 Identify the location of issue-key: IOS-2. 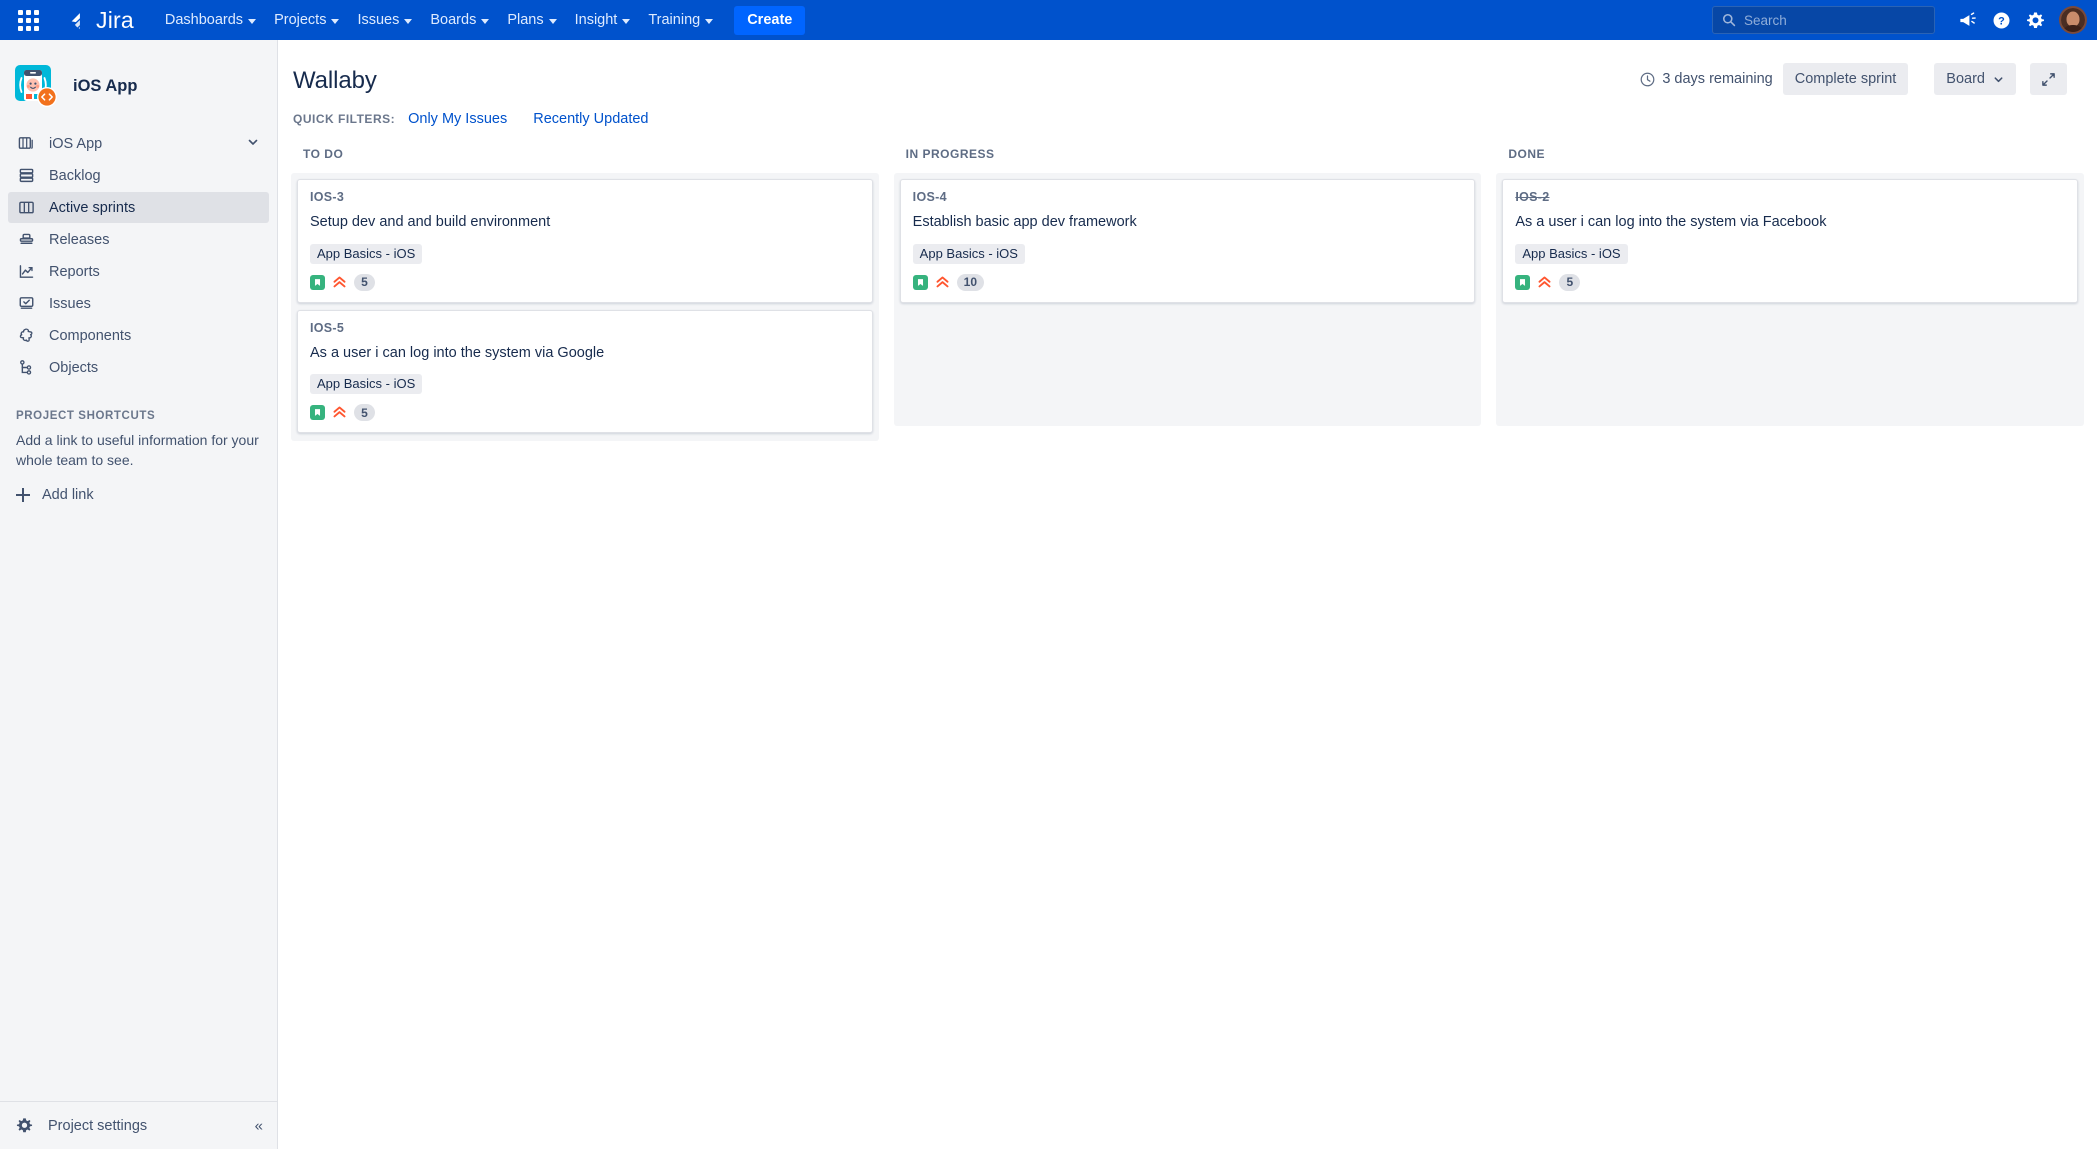
(1790, 197).